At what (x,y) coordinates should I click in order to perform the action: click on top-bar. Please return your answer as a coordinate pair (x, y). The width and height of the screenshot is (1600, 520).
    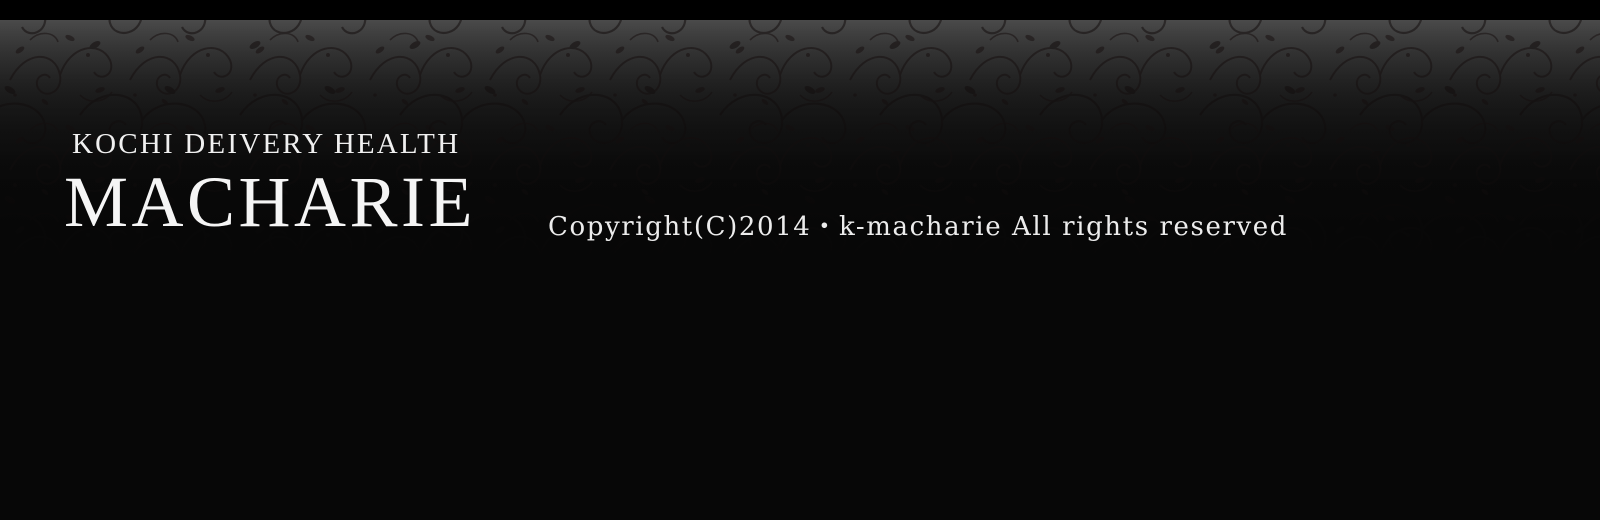
    Looking at the image, I should click on (800, 10).